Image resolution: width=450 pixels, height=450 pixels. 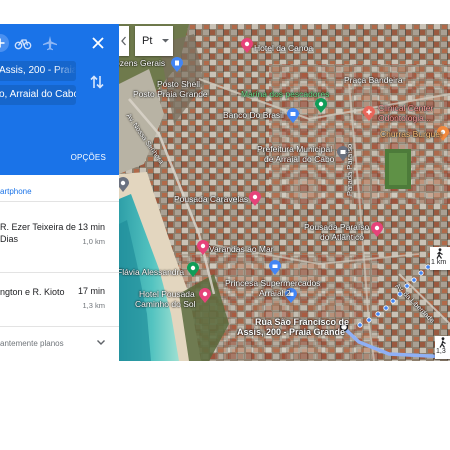 What do you see at coordinates (50, 43) in the screenshot?
I see `flight-icon` at bounding box center [50, 43].